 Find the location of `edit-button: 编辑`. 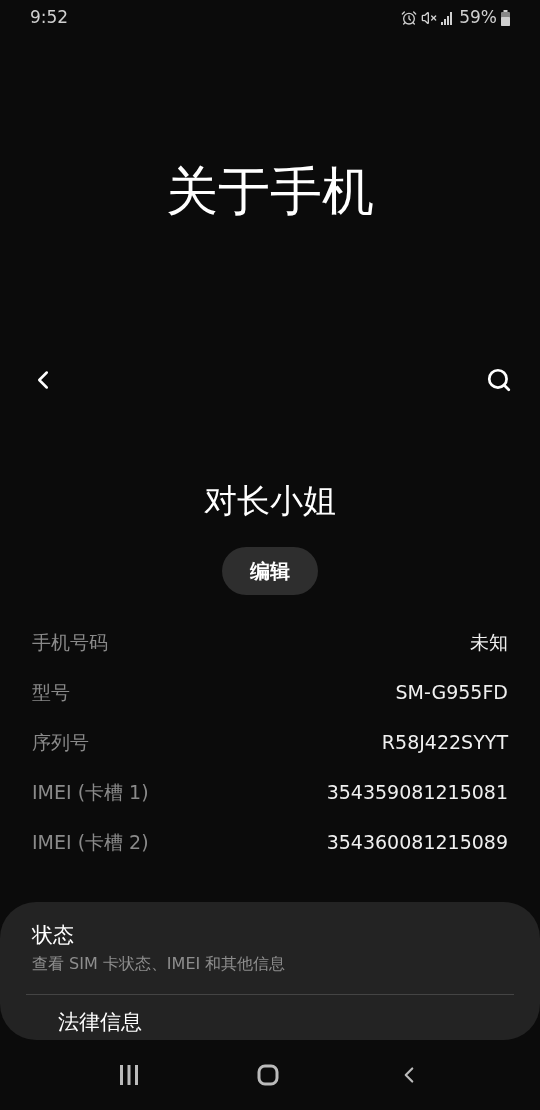

edit-button: 编辑 is located at coordinates (270, 571).